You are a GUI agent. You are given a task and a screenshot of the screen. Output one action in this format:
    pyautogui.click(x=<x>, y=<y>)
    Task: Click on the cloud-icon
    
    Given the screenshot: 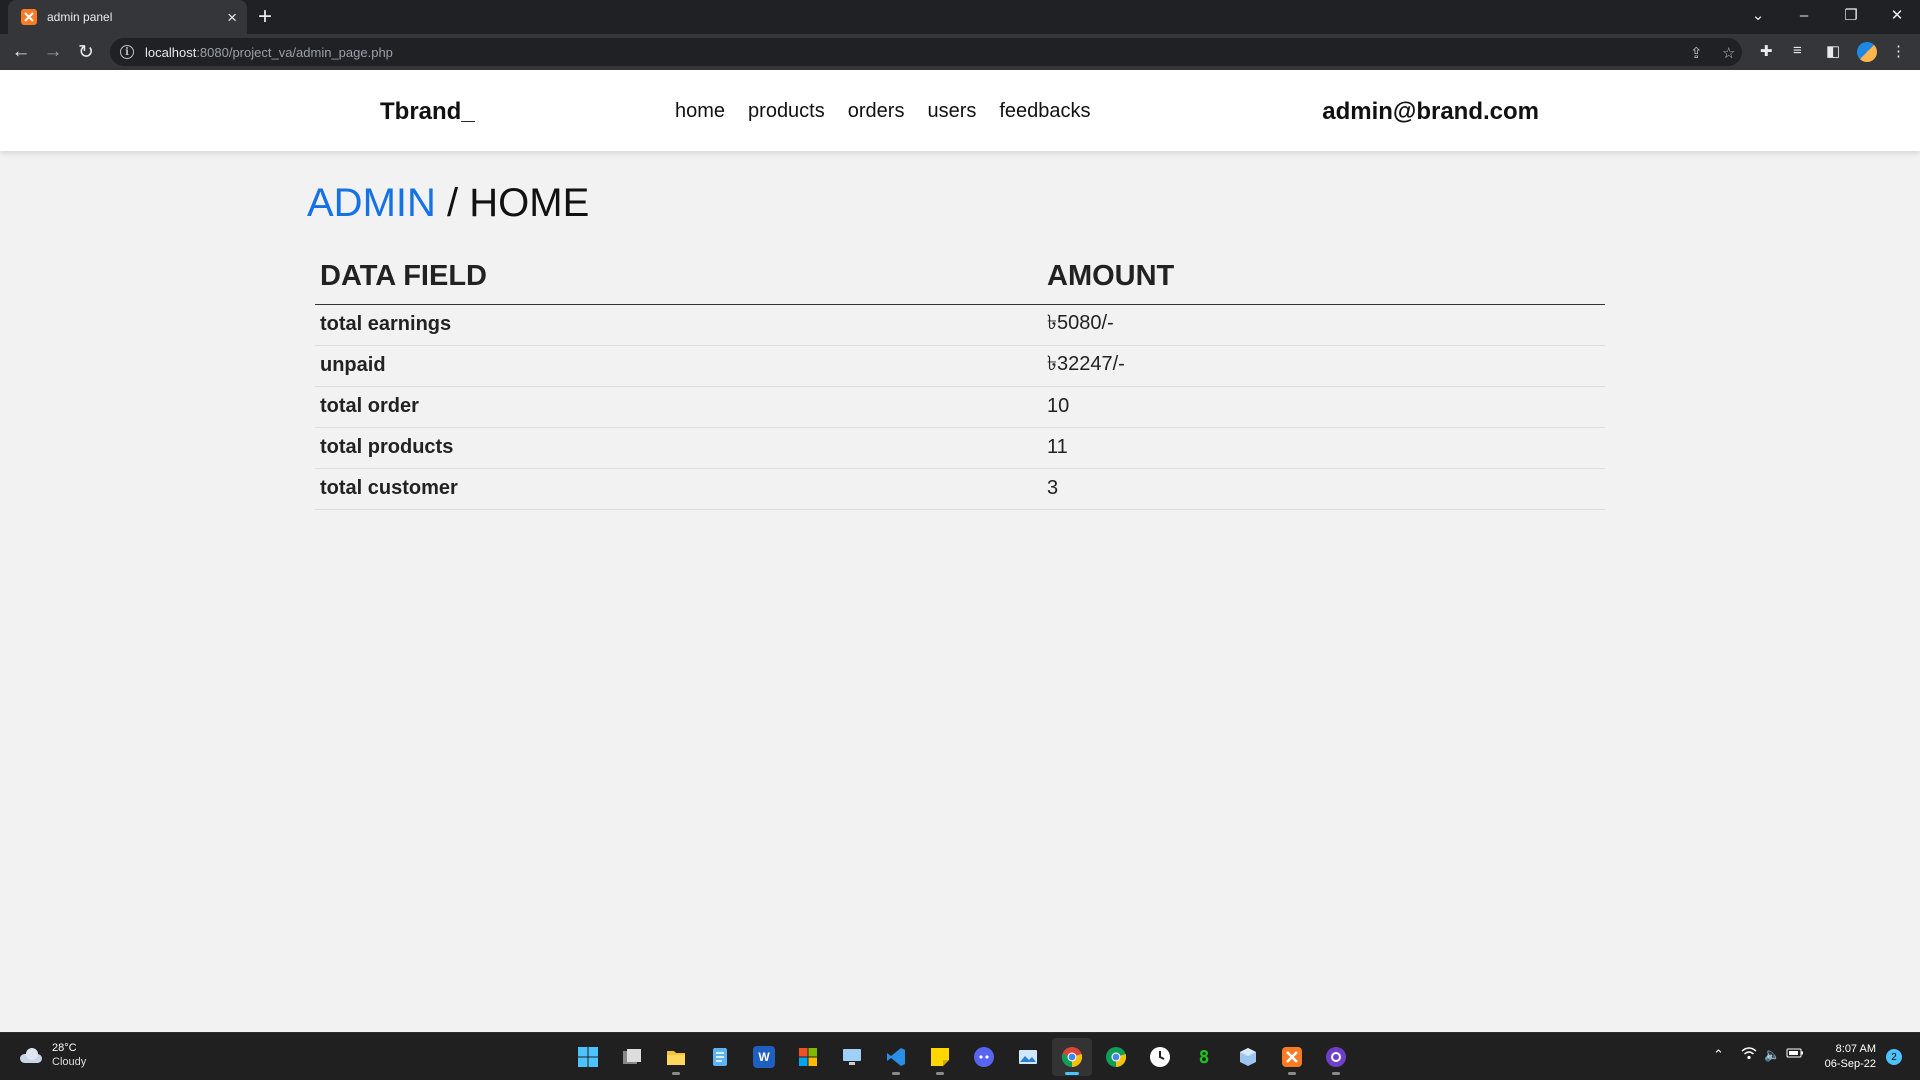 What is the action you would take?
    pyautogui.click(x=31, y=1055)
    